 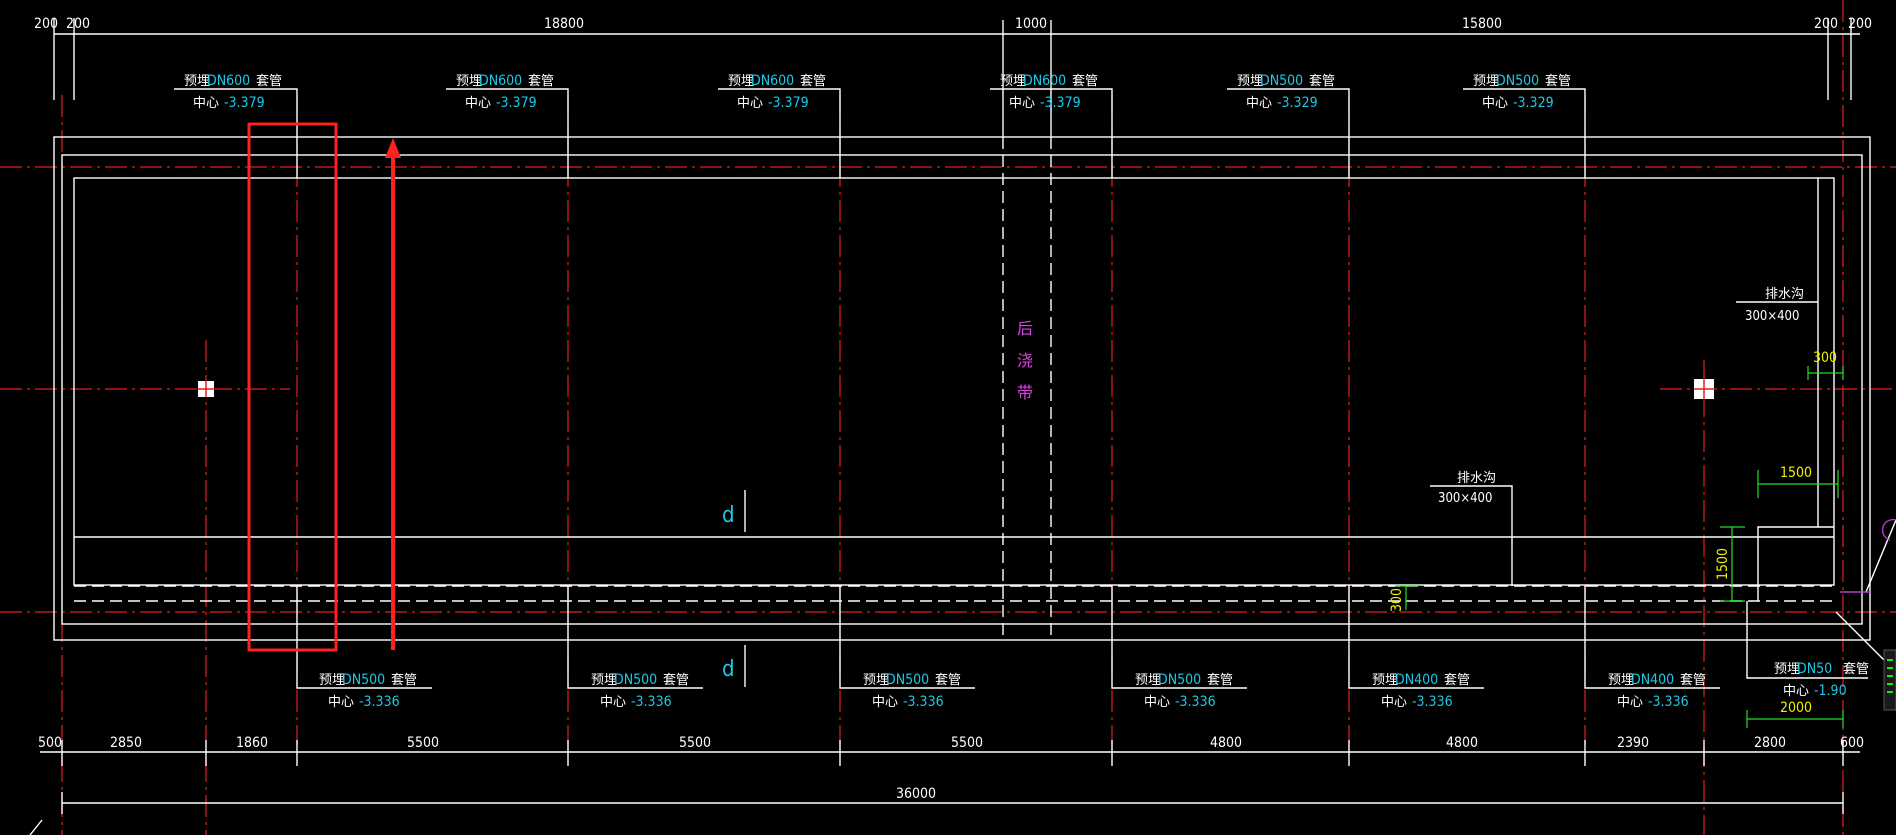 What do you see at coordinates (126, 743) in the screenshot?
I see `bottom-dim-2: 2850` at bounding box center [126, 743].